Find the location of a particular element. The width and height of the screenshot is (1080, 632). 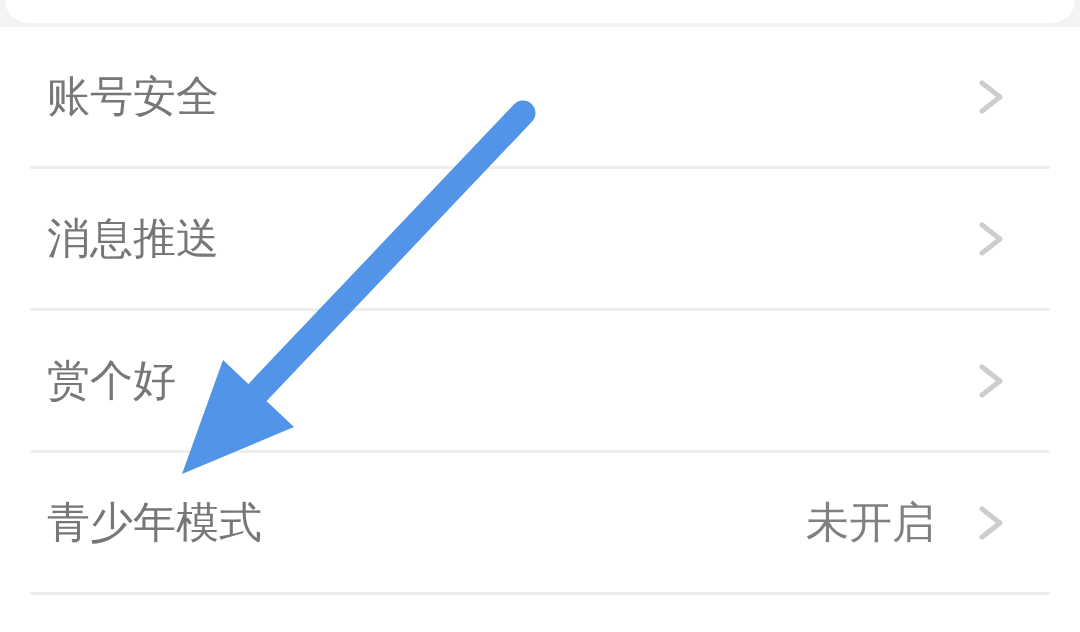

status-value: 未开启 is located at coordinates (870, 522).